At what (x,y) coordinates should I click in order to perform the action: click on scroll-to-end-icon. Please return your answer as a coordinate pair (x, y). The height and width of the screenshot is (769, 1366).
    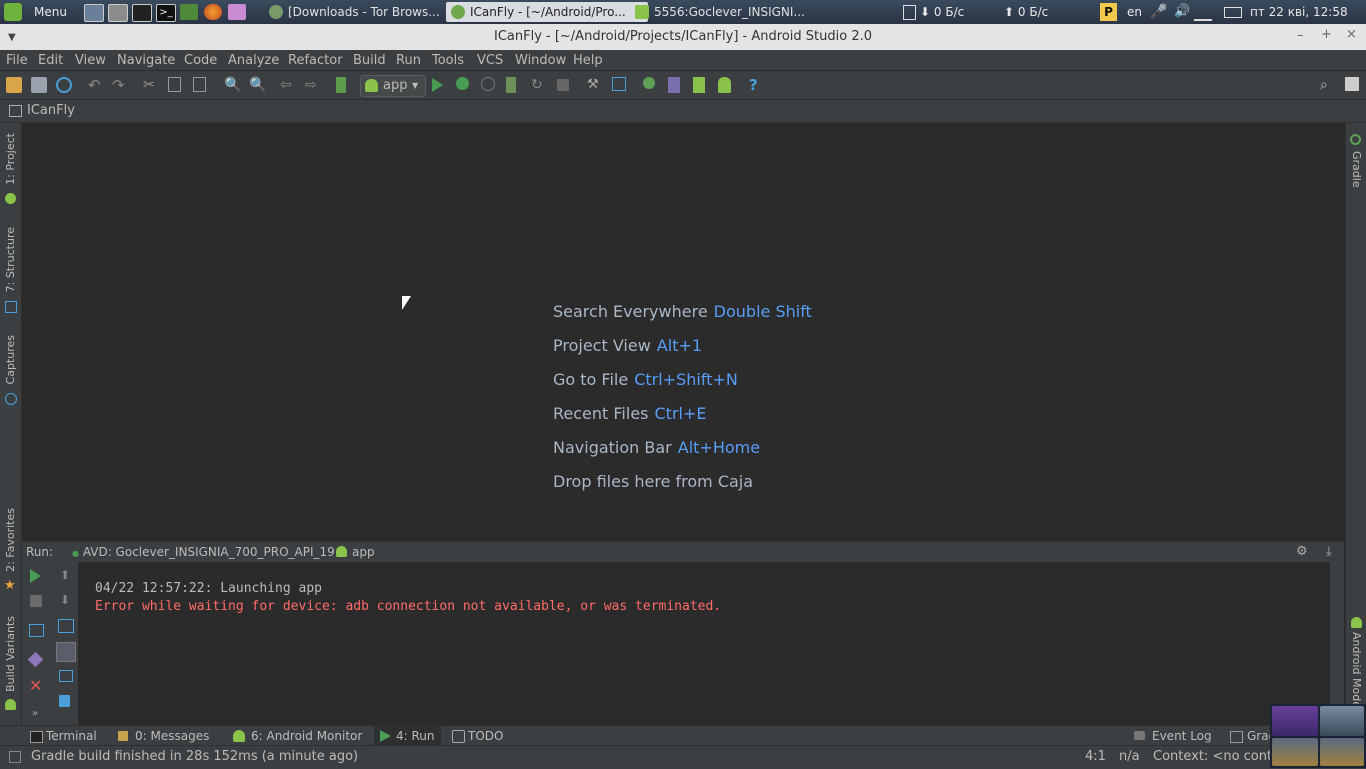
    Looking at the image, I should click on (66, 652).